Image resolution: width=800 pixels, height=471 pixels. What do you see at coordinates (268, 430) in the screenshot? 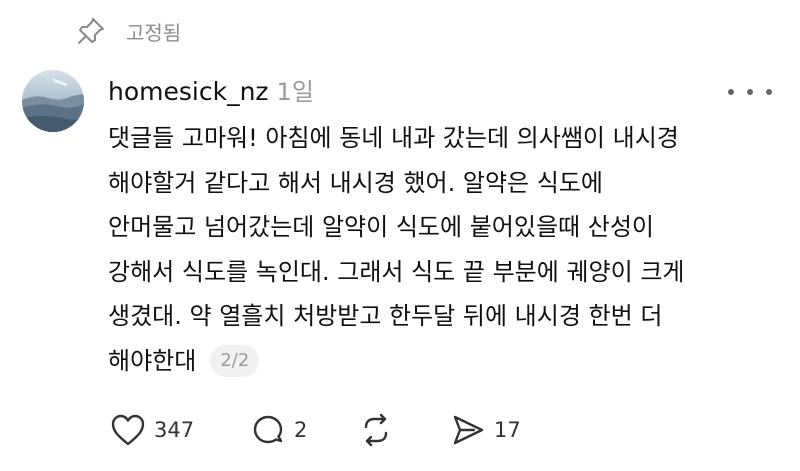
I see `comment-icon` at bounding box center [268, 430].